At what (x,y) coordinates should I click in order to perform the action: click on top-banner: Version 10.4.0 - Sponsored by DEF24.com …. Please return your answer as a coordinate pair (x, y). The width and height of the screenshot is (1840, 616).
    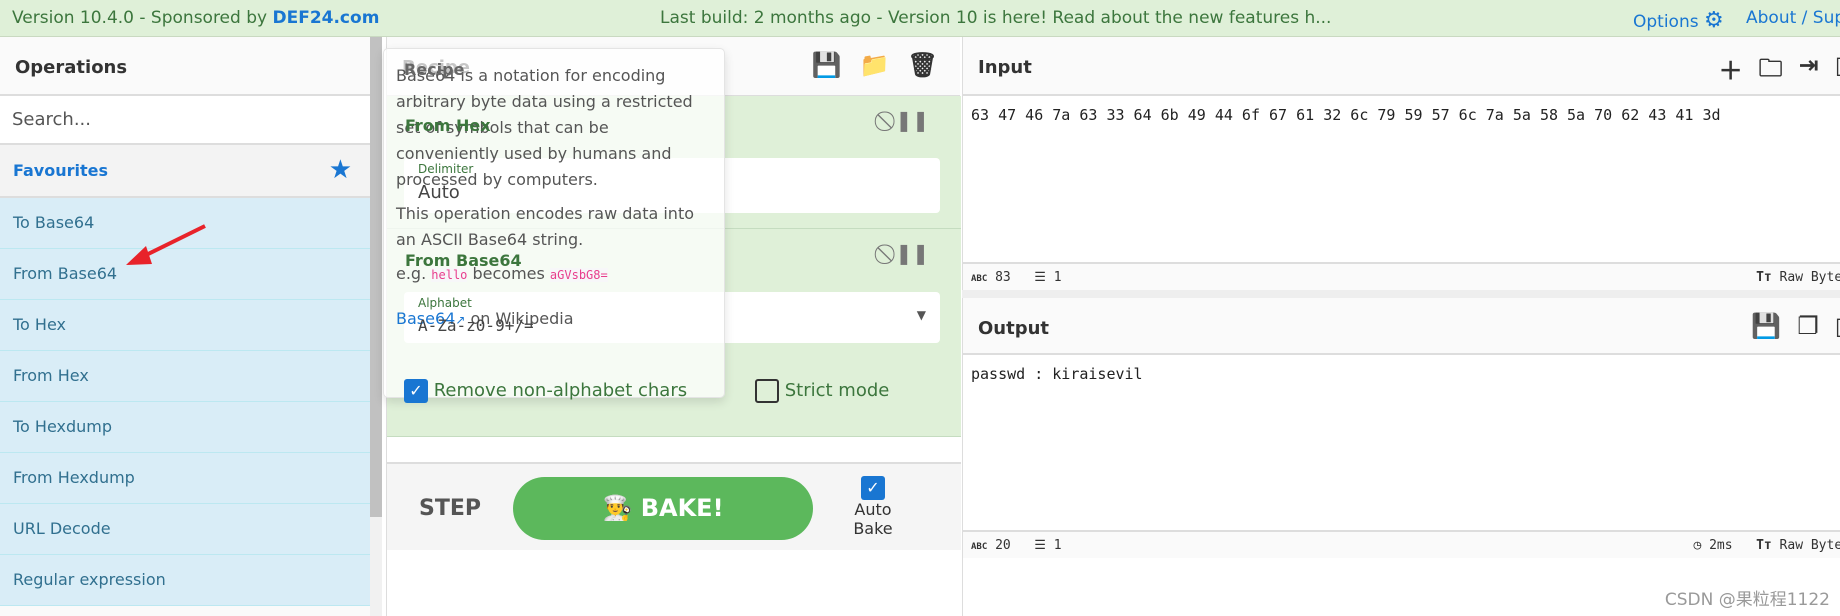
    Looking at the image, I should click on (920, 18).